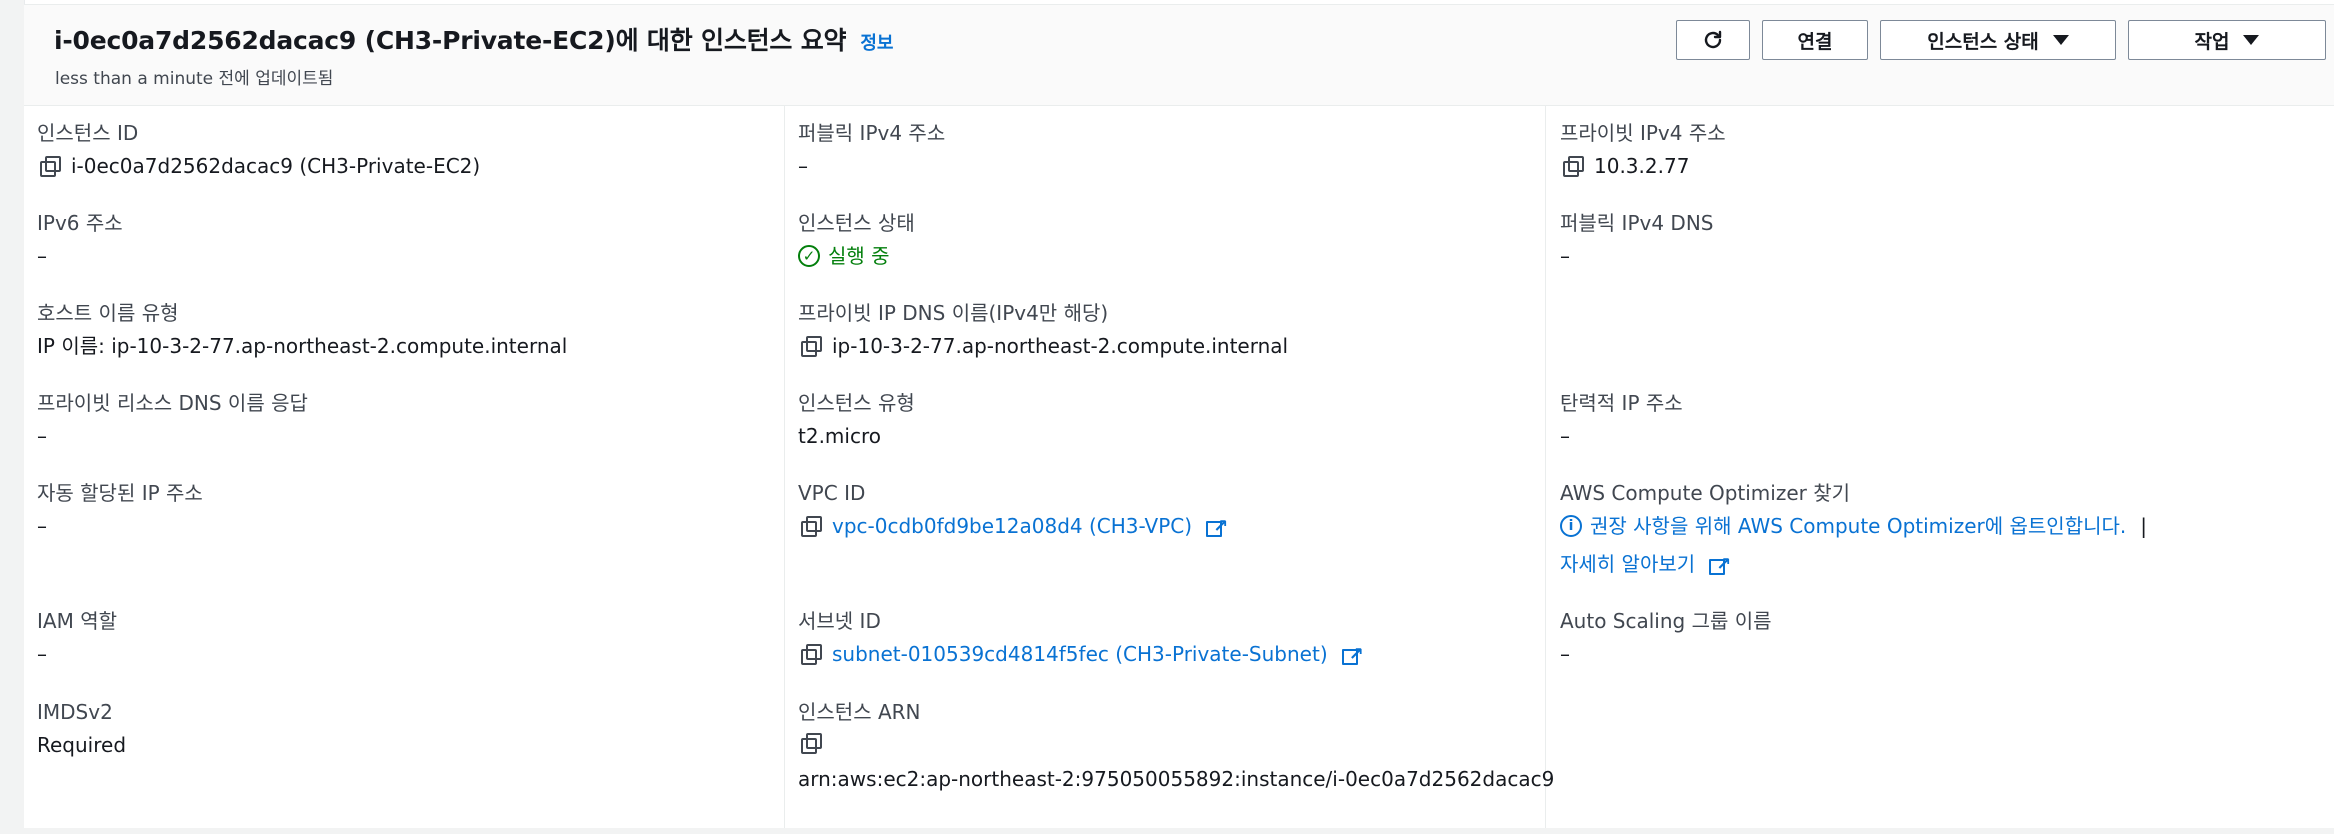  Describe the element at coordinates (80, 223) in the screenshot. I see `ipv6-label: IPv6 주소` at that location.